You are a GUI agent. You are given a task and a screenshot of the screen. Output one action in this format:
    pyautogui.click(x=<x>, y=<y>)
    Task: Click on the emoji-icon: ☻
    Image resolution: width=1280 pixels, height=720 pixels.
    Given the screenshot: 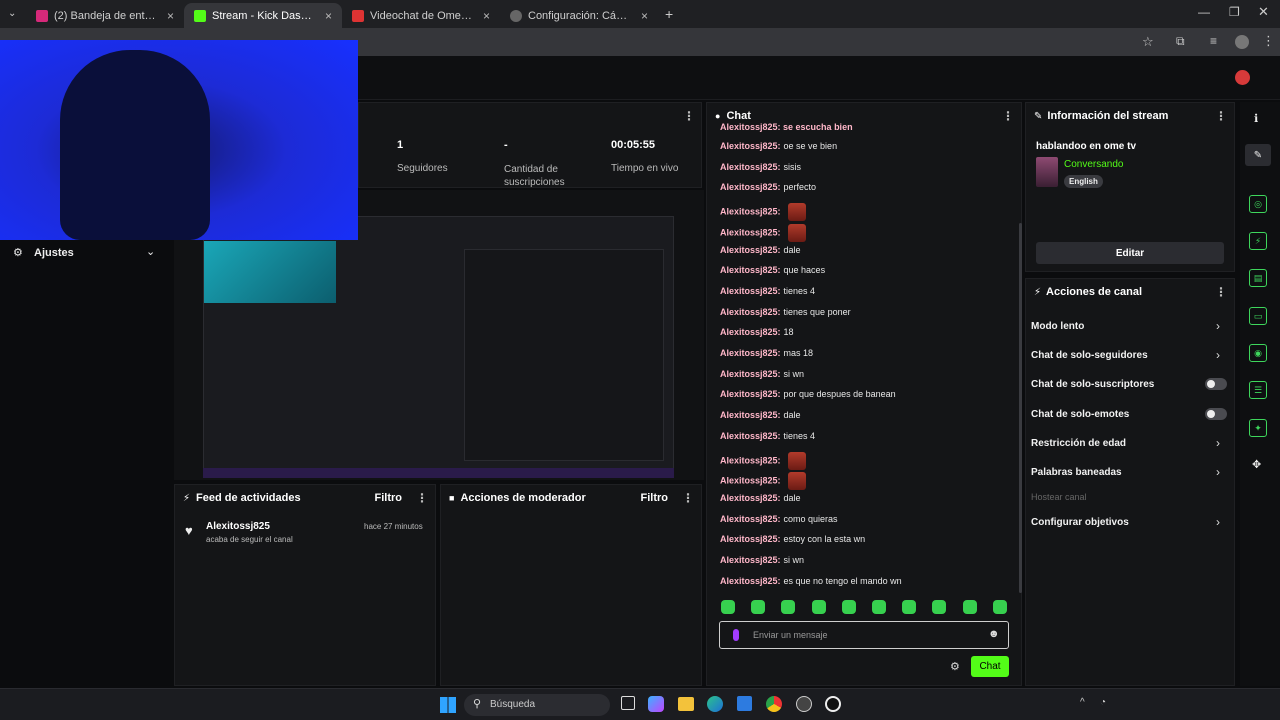 What is the action you would take?
    pyautogui.click(x=994, y=634)
    